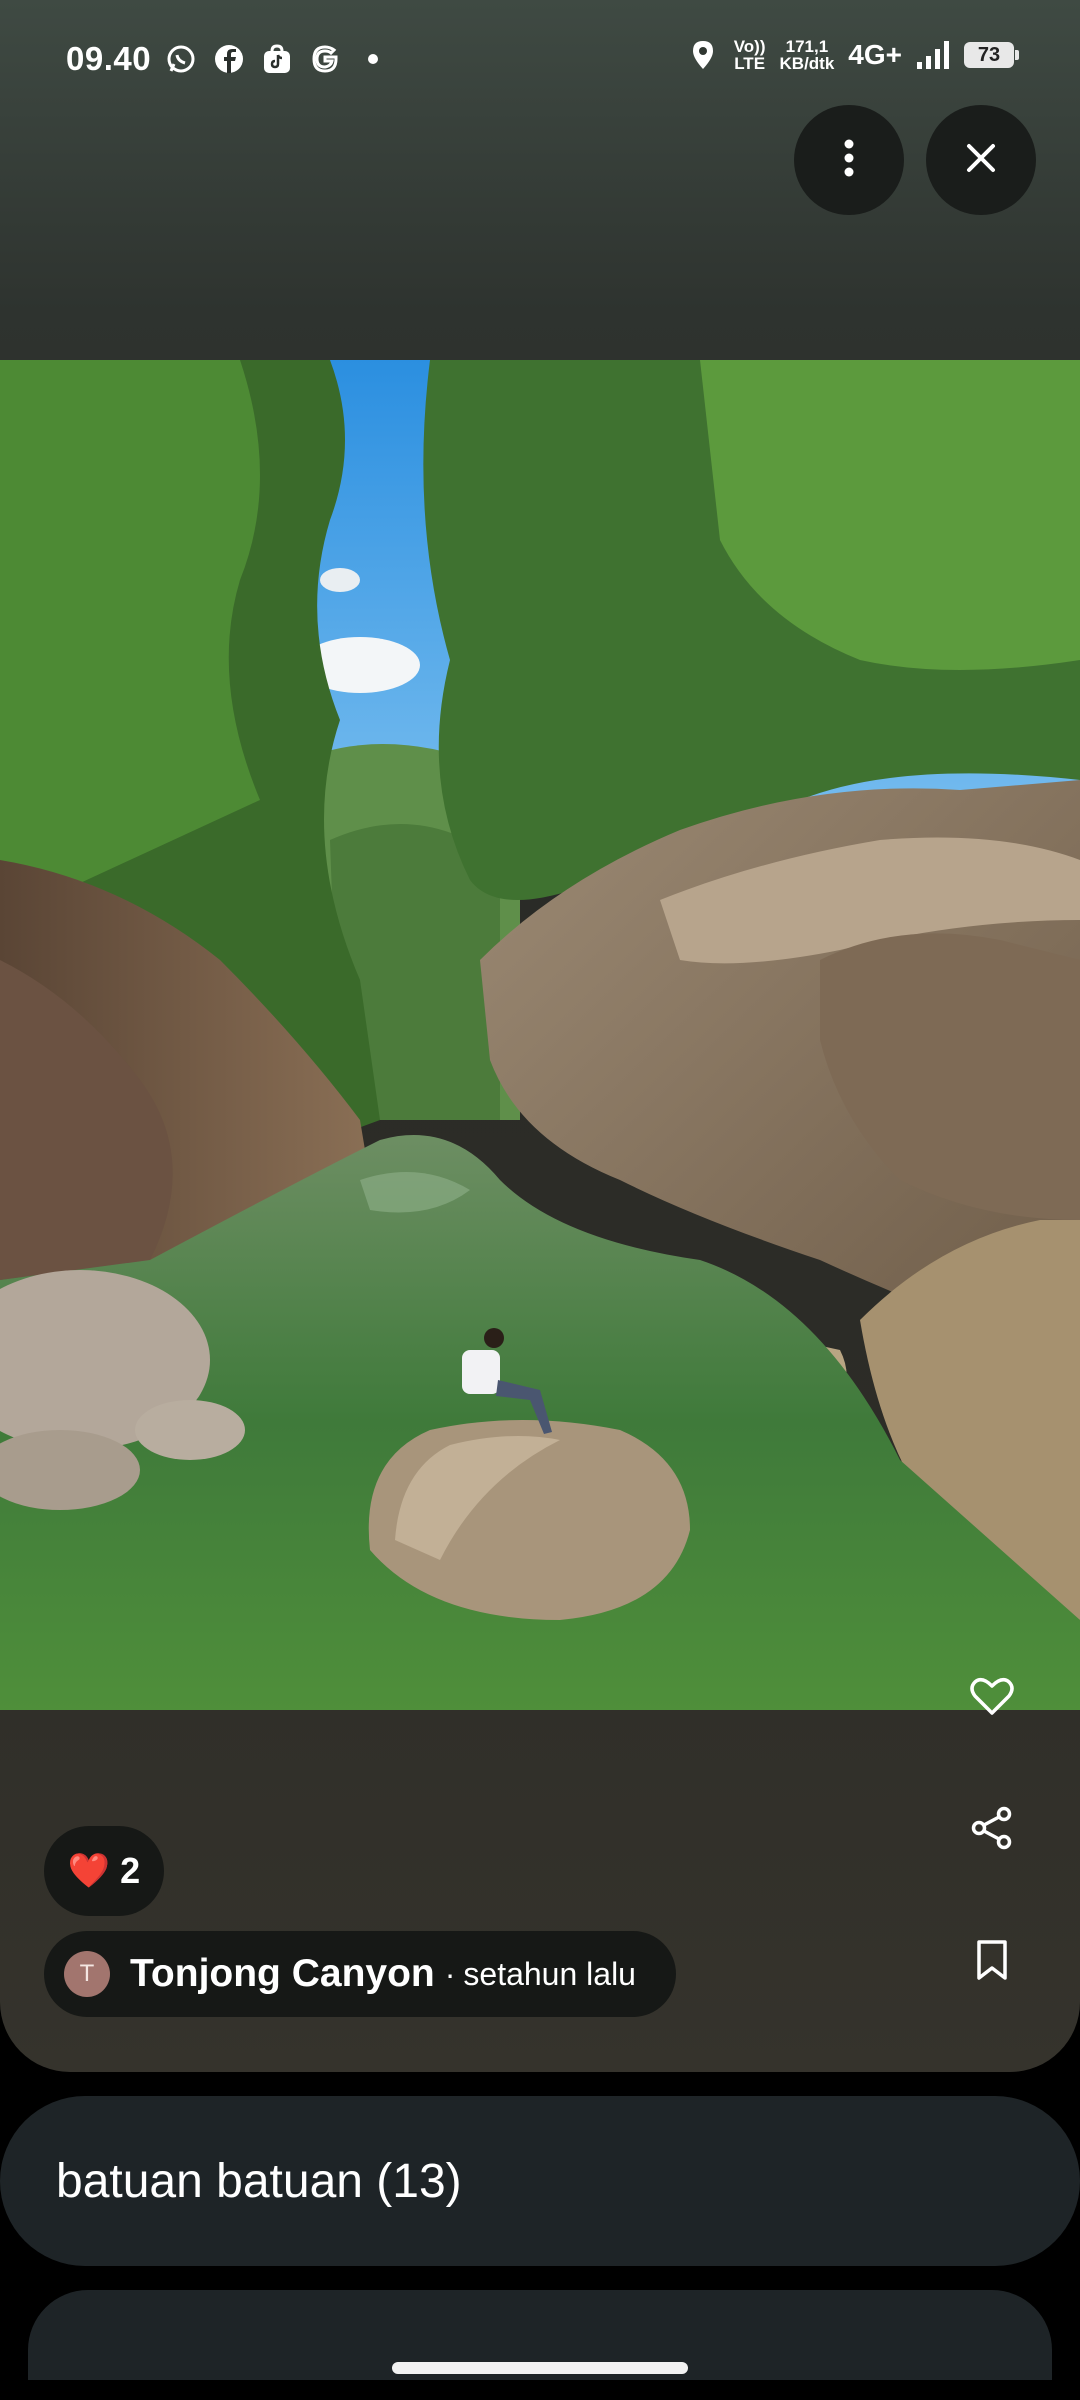  I want to click on share-button, so click(992, 1830).